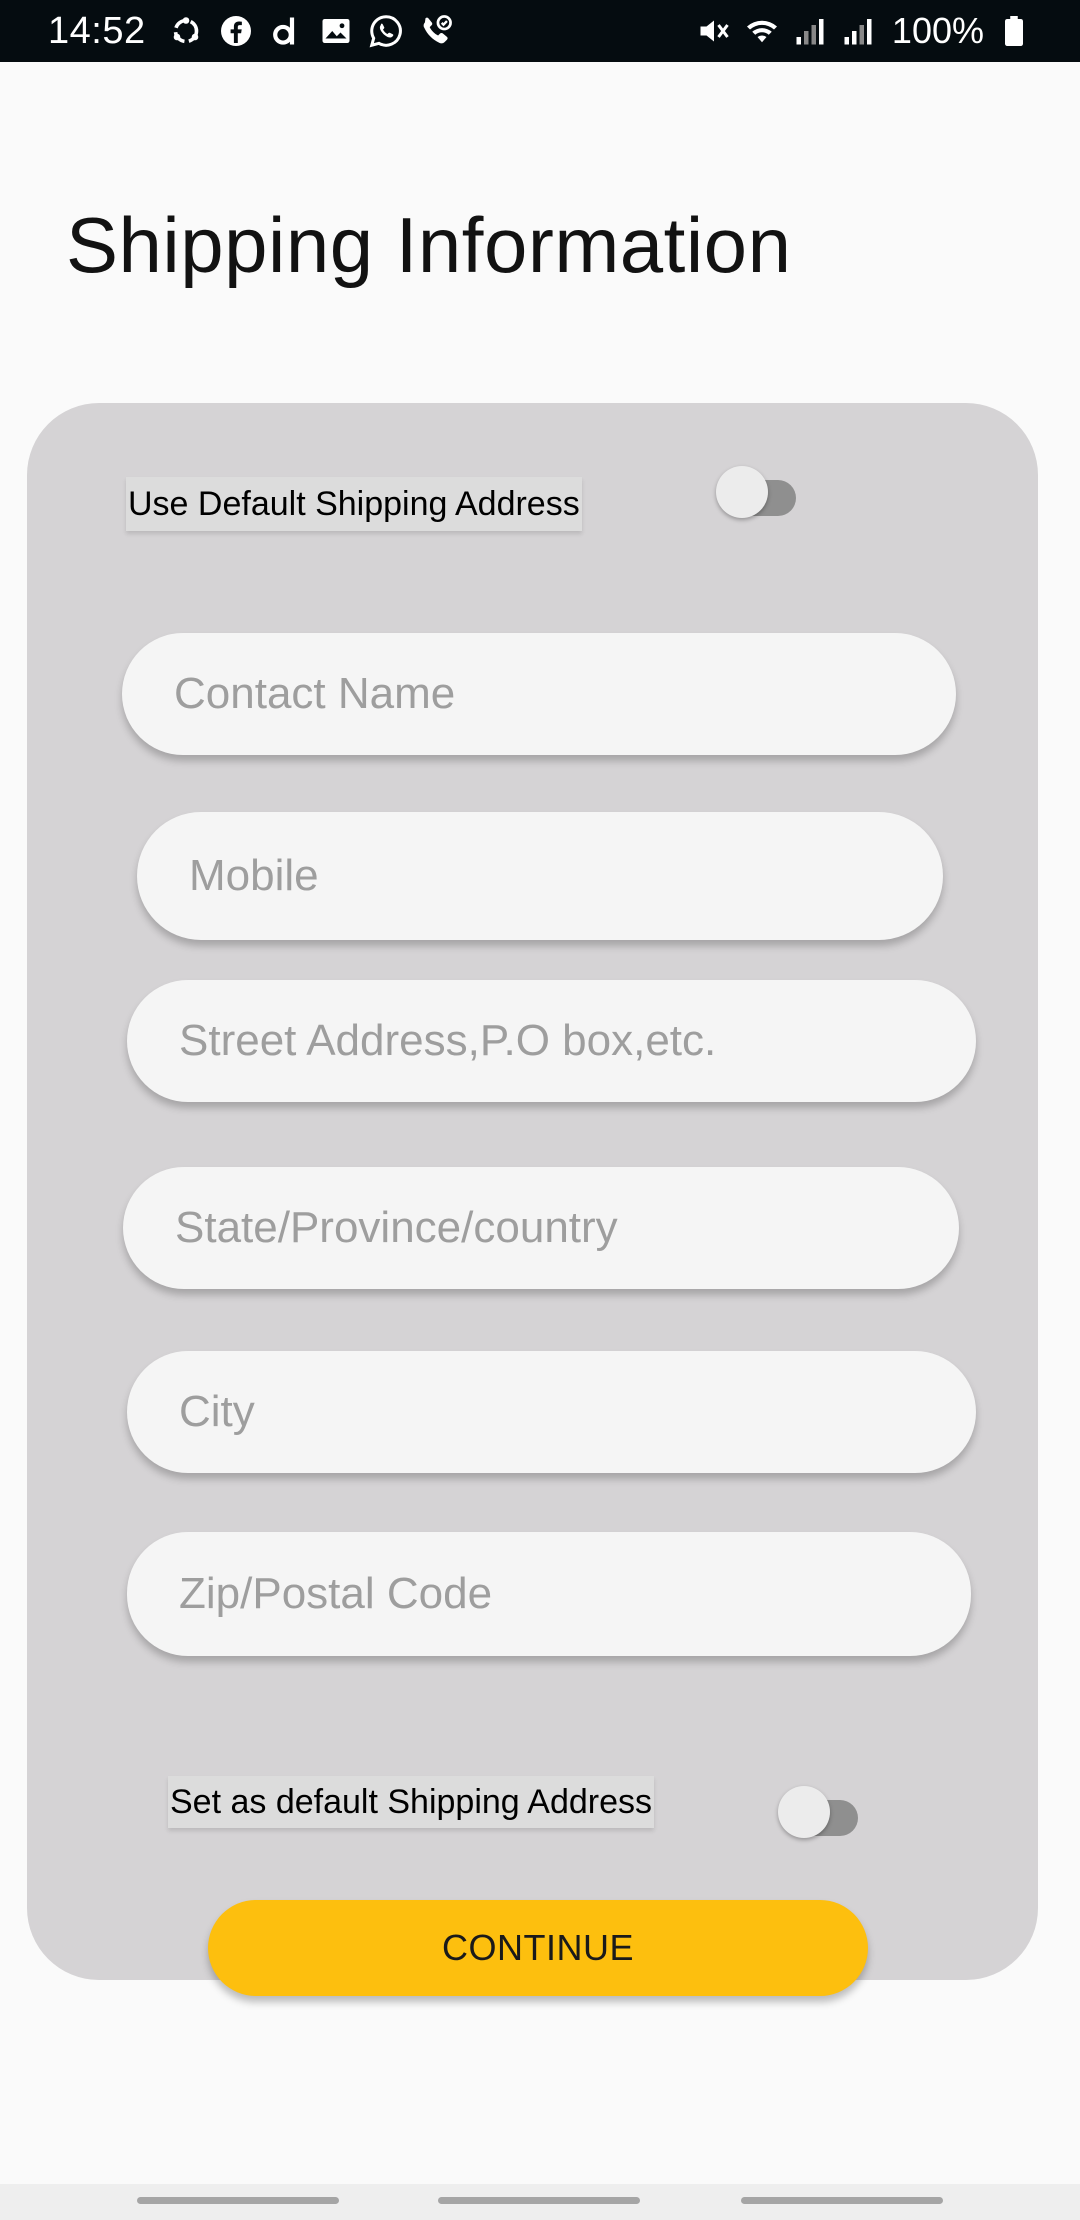  I want to click on contact-name-field, so click(539, 694).